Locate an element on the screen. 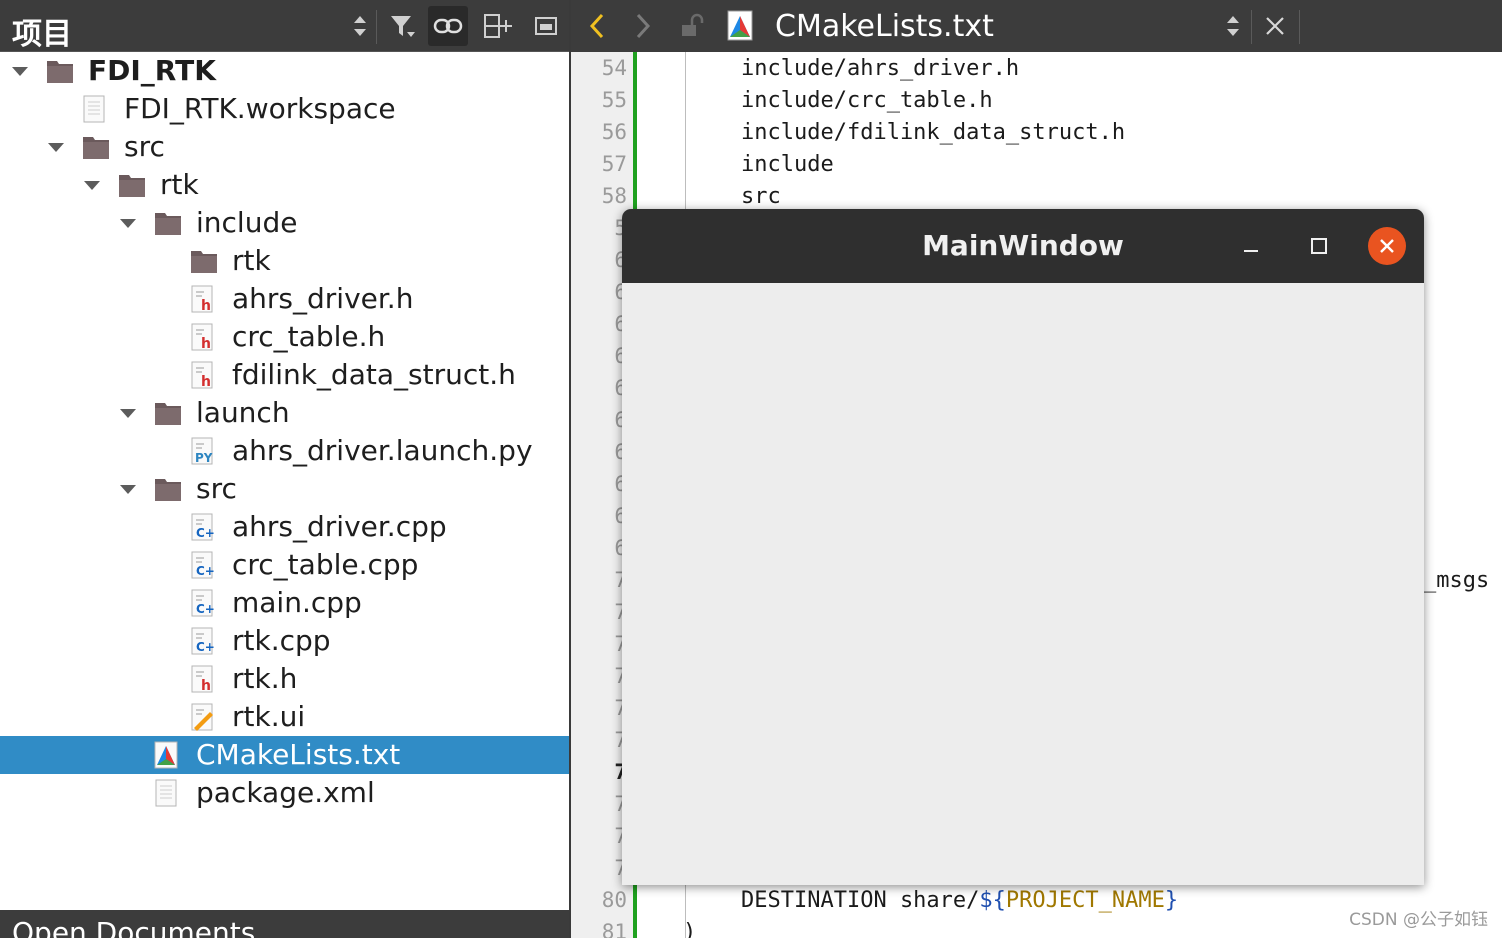  tree-item-launch: launch is located at coordinates (284, 413).